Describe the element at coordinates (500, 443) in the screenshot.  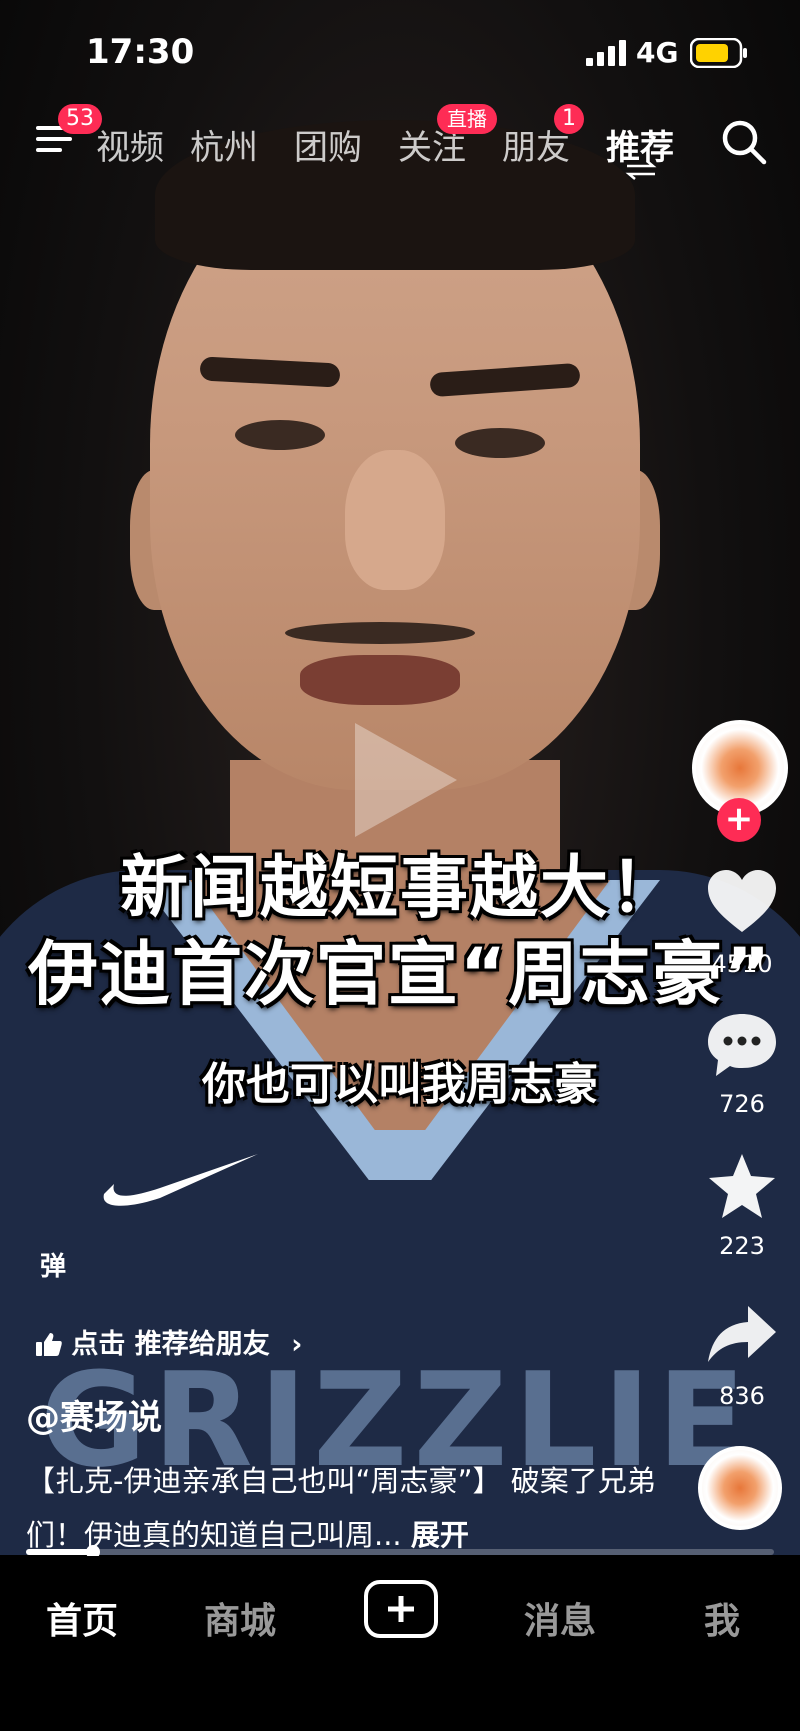
I see `eye-right` at that location.